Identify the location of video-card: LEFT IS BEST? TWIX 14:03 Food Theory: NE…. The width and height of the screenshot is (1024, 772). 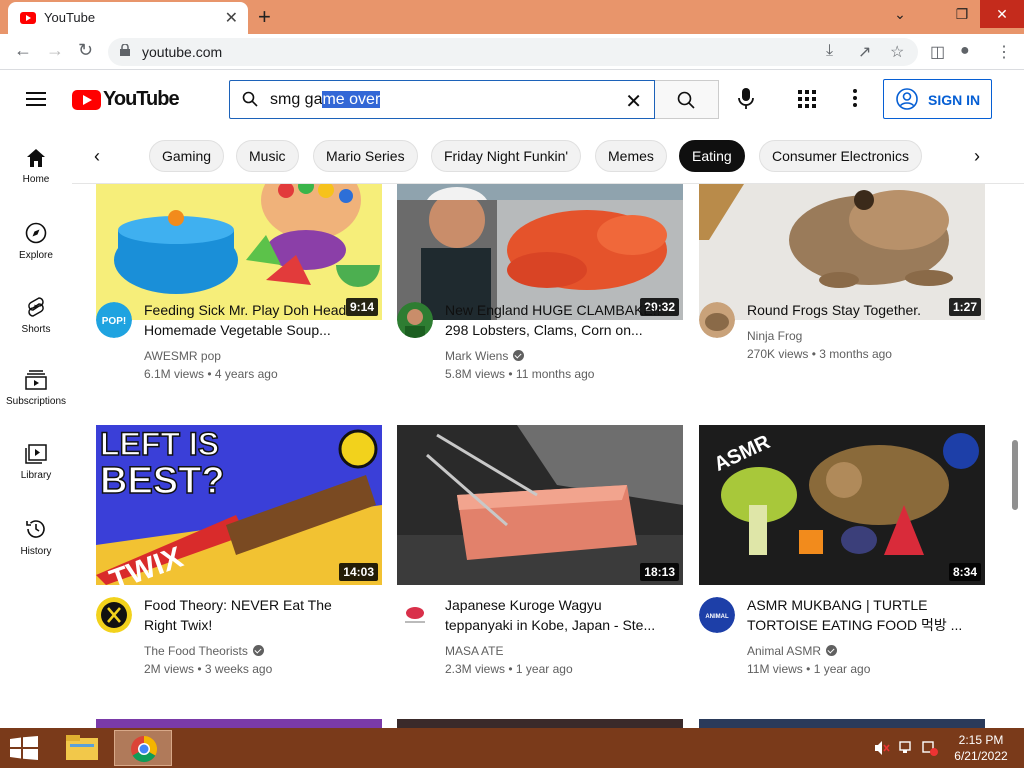
(239, 555).